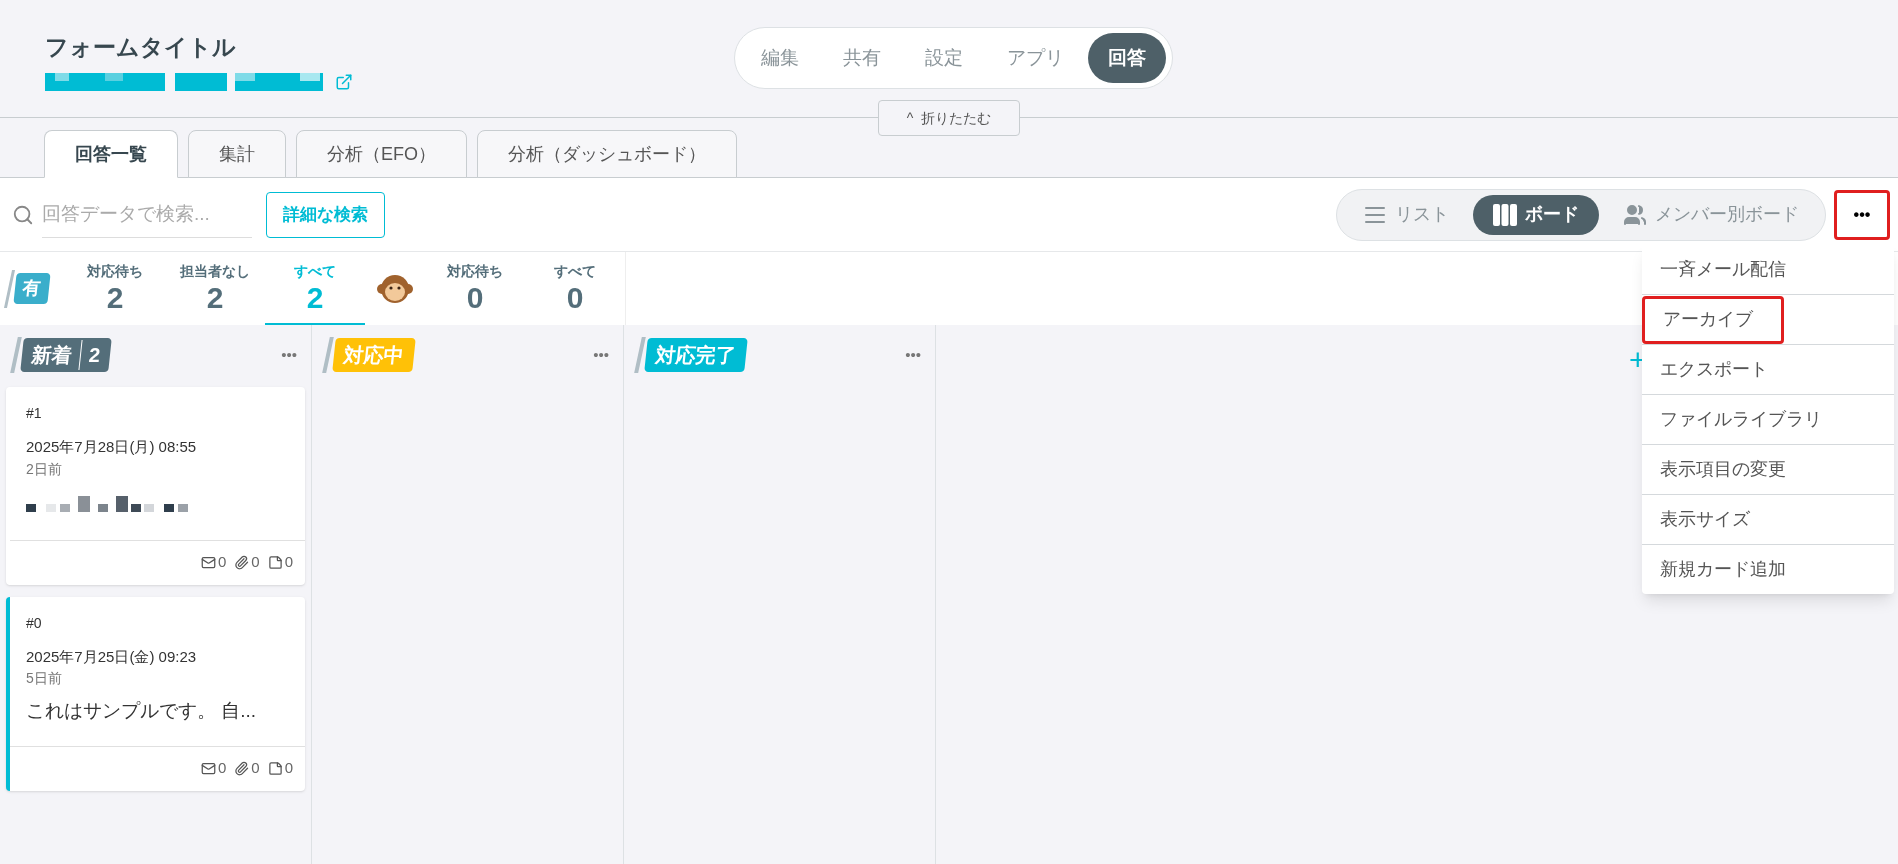 The height and width of the screenshot is (864, 1898). What do you see at coordinates (66, 355) in the screenshot?
I see `column-label: 新着 2` at bounding box center [66, 355].